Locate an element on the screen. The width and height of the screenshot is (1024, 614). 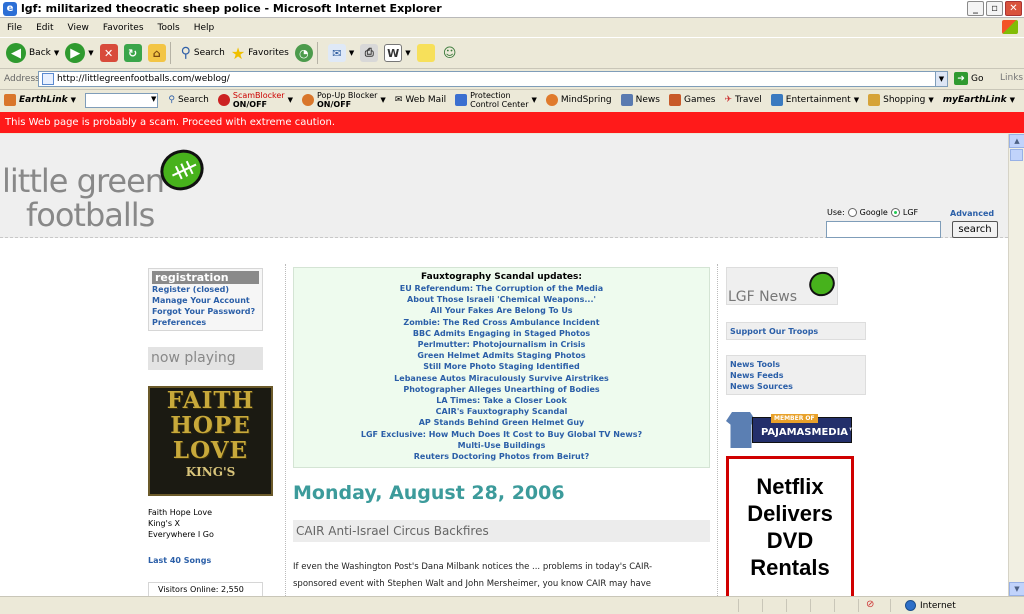
site-search-button: search is located at coordinates (975, 229).